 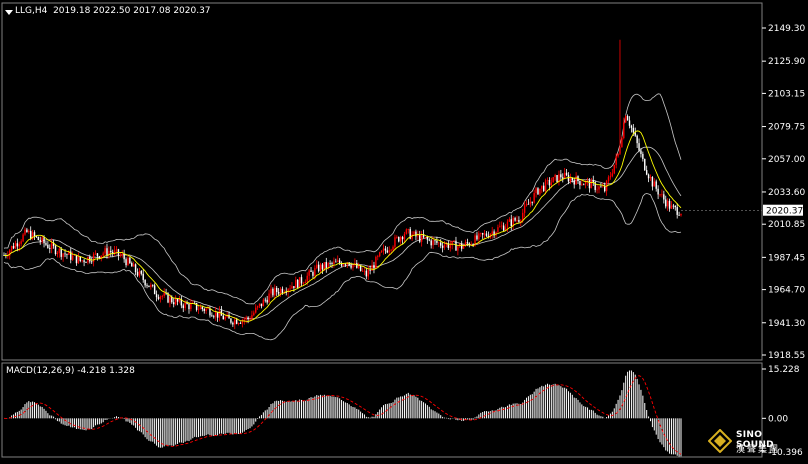 What do you see at coordinates (784, 212) in the screenshot?
I see `current-price-label: 2020.37` at bounding box center [784, 212].